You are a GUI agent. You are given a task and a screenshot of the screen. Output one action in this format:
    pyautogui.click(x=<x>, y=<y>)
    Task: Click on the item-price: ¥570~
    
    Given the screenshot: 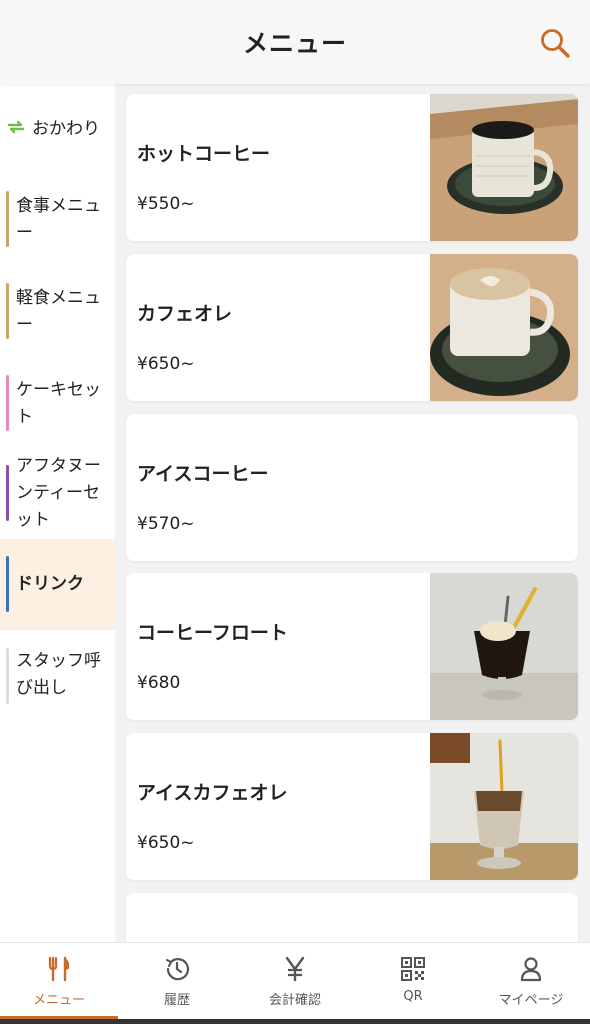 What is the action you would take?
    pyautogui.click(x=166, y=524)
    